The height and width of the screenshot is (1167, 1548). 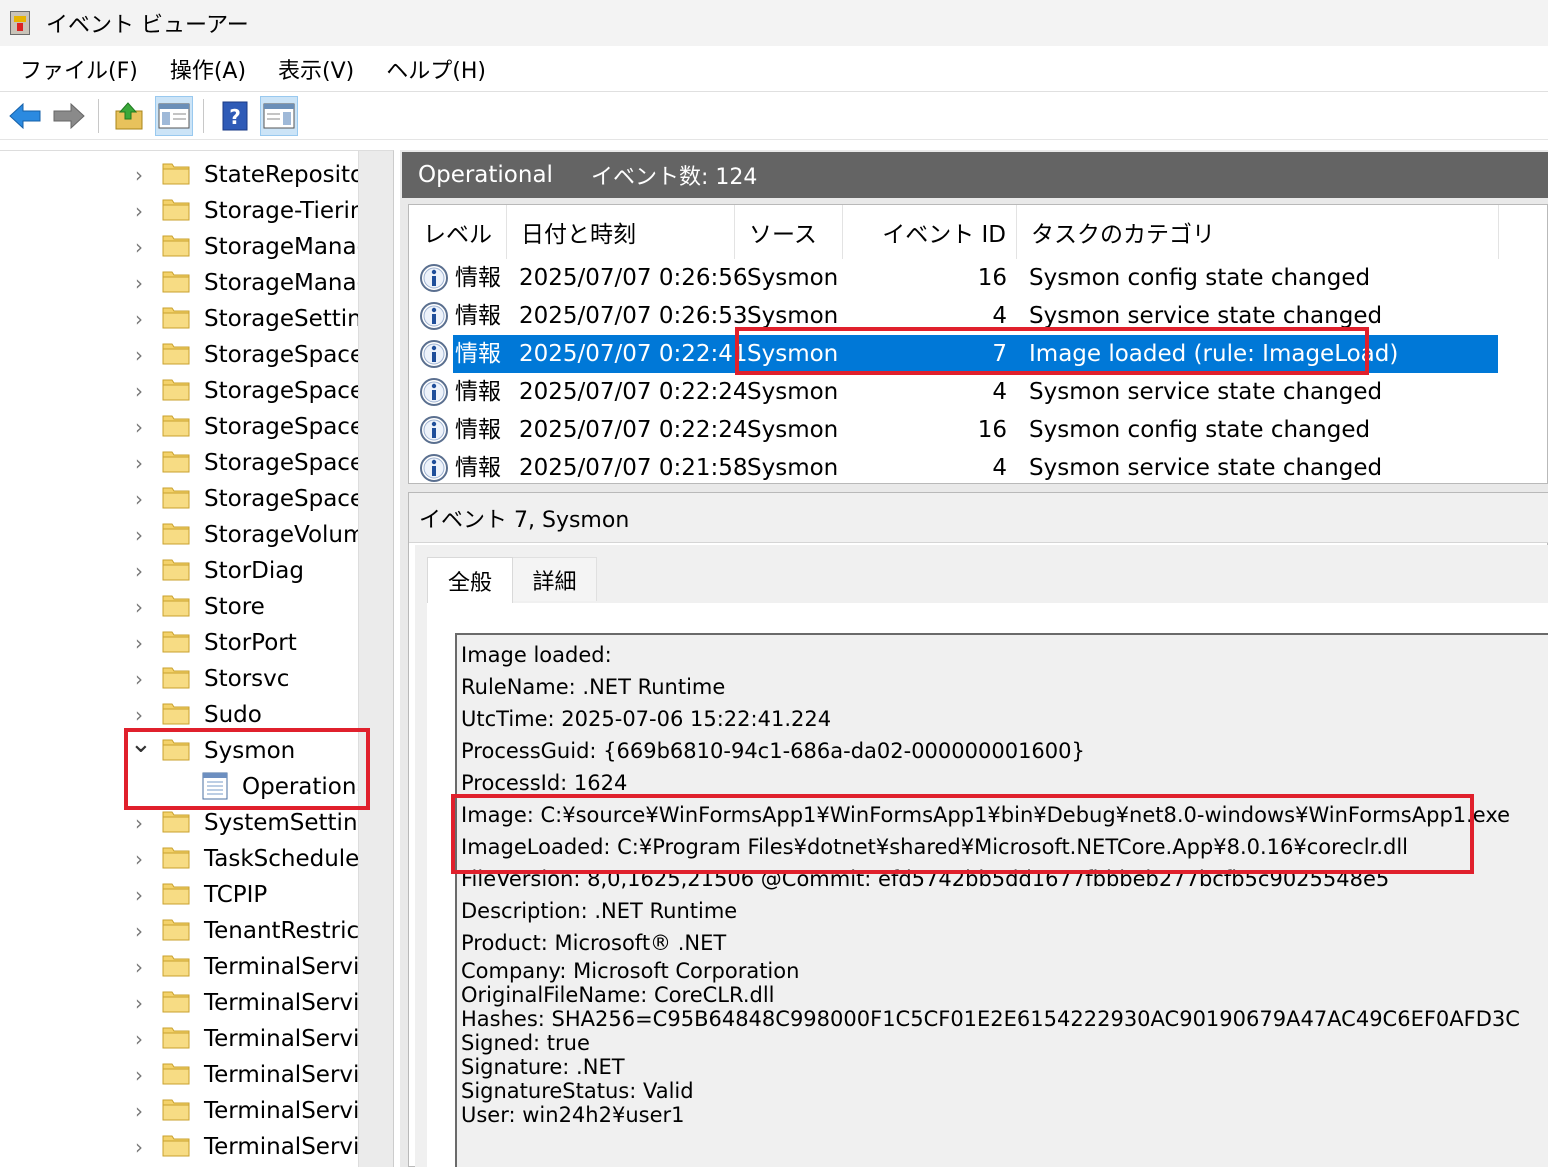 What do you see at coordinates (179, 535) in the screenshot?
I see `tree-item: › StorageVolume` at bounding box center [179, 535].